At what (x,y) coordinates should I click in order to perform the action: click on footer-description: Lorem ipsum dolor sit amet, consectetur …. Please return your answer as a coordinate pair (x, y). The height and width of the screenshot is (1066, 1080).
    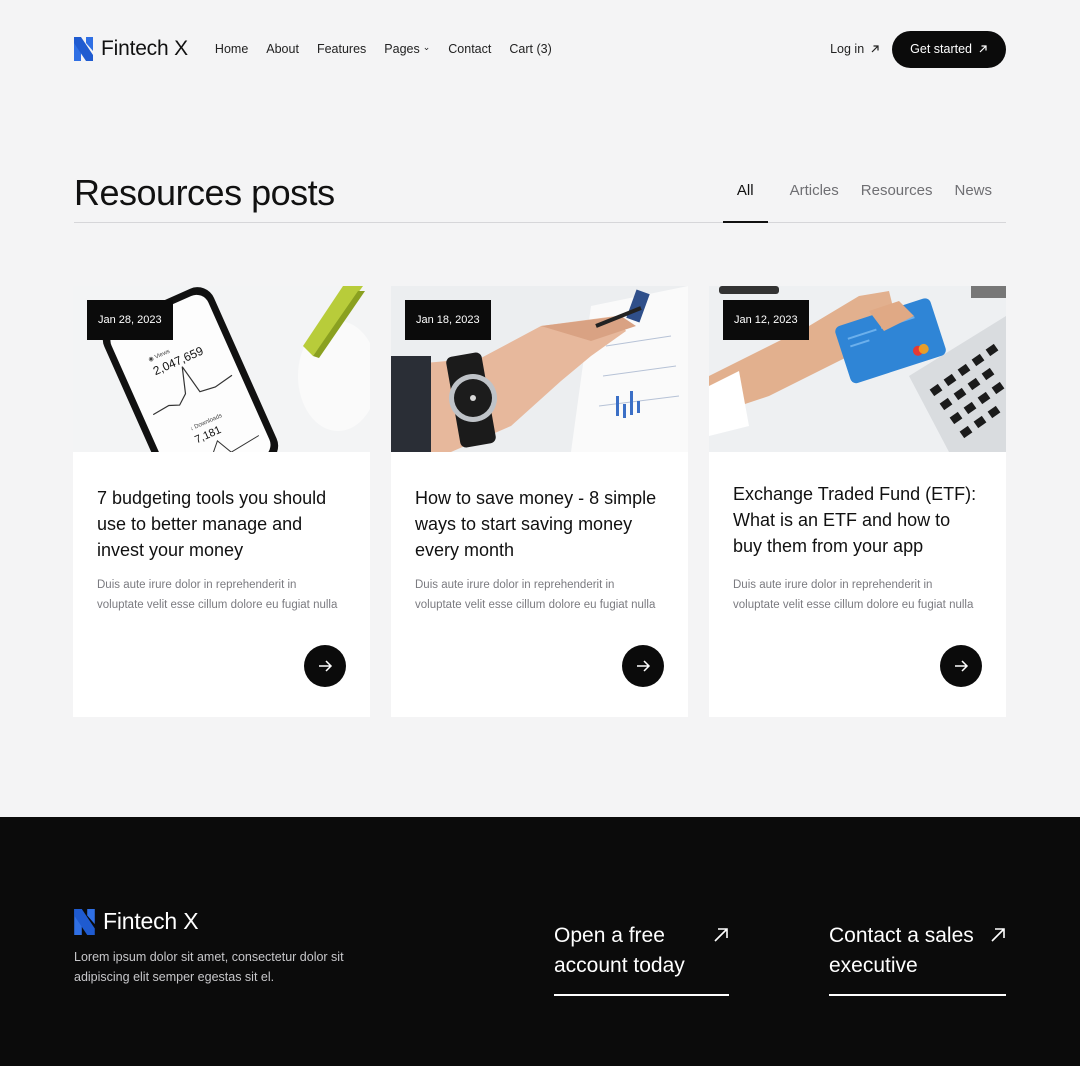
    Looking at the image, I should click on (209, 967).